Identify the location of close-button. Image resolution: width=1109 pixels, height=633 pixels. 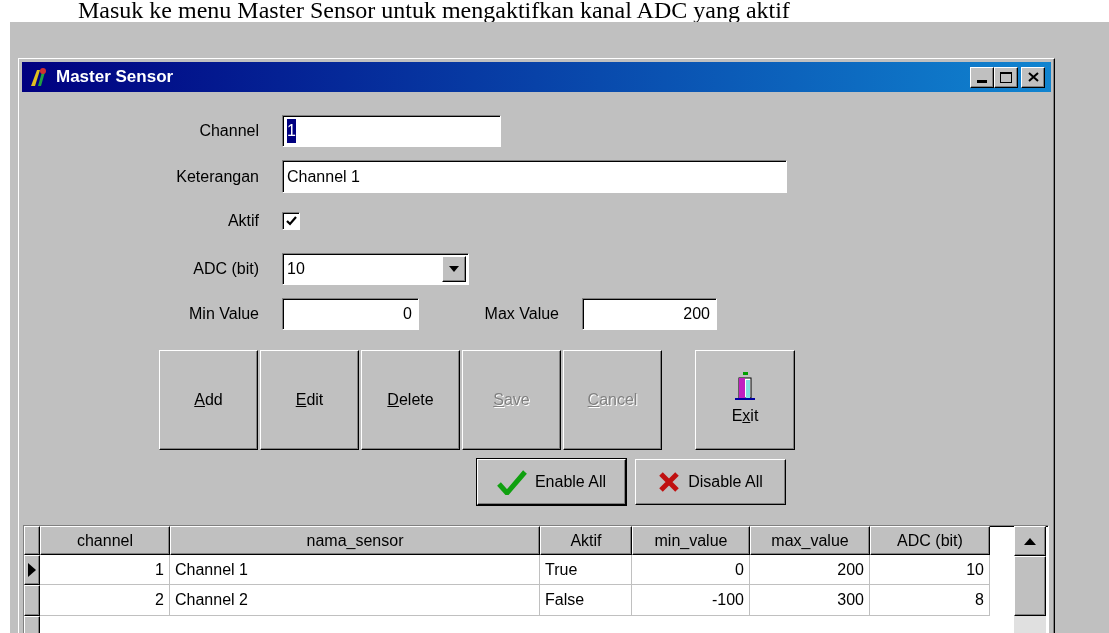
(1033, 77).